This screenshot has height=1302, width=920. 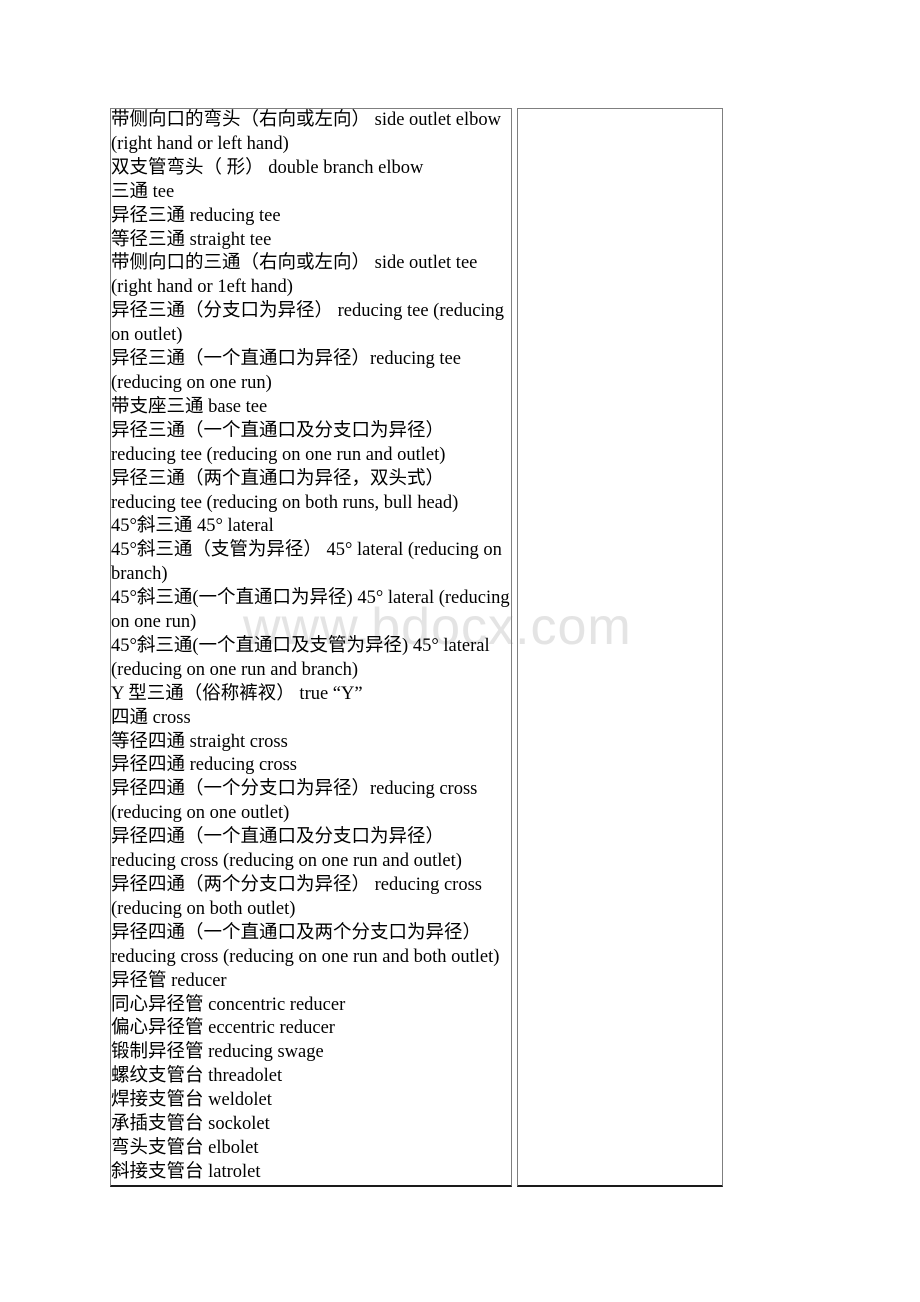 What do you see at coordinates (191, 1100) in the screenshot?
I see `term-item: 焊接支管台 weldolet` at bounding box center [191, 1100].